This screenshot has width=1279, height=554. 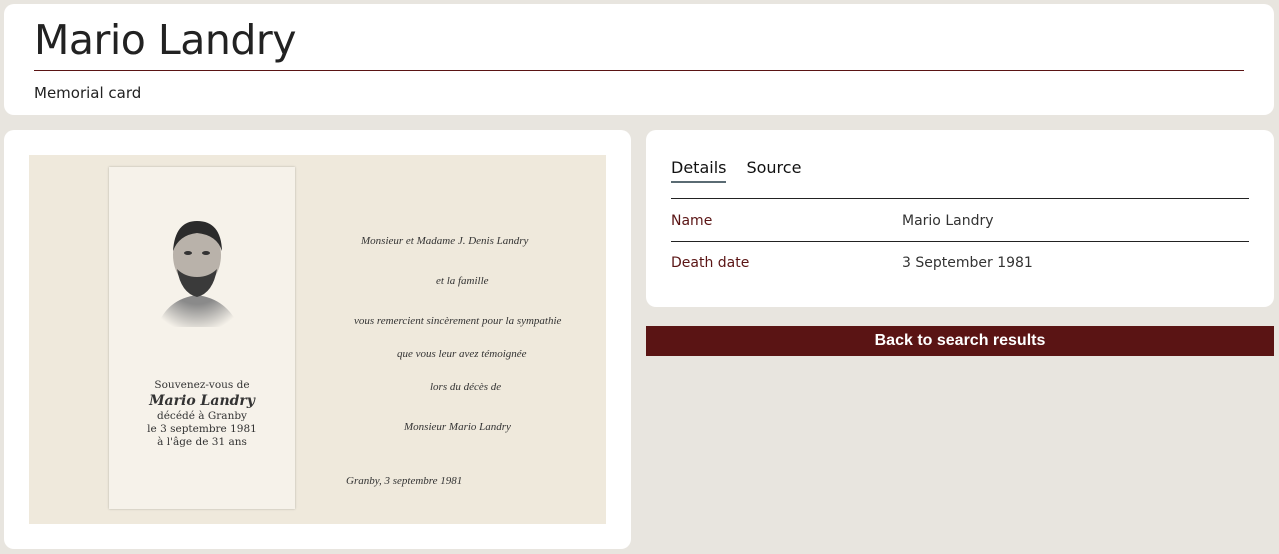 What do you see at coordinates (960, 198) in the screenshot?
I see `tab-divider` at bounding box center [960, 198].